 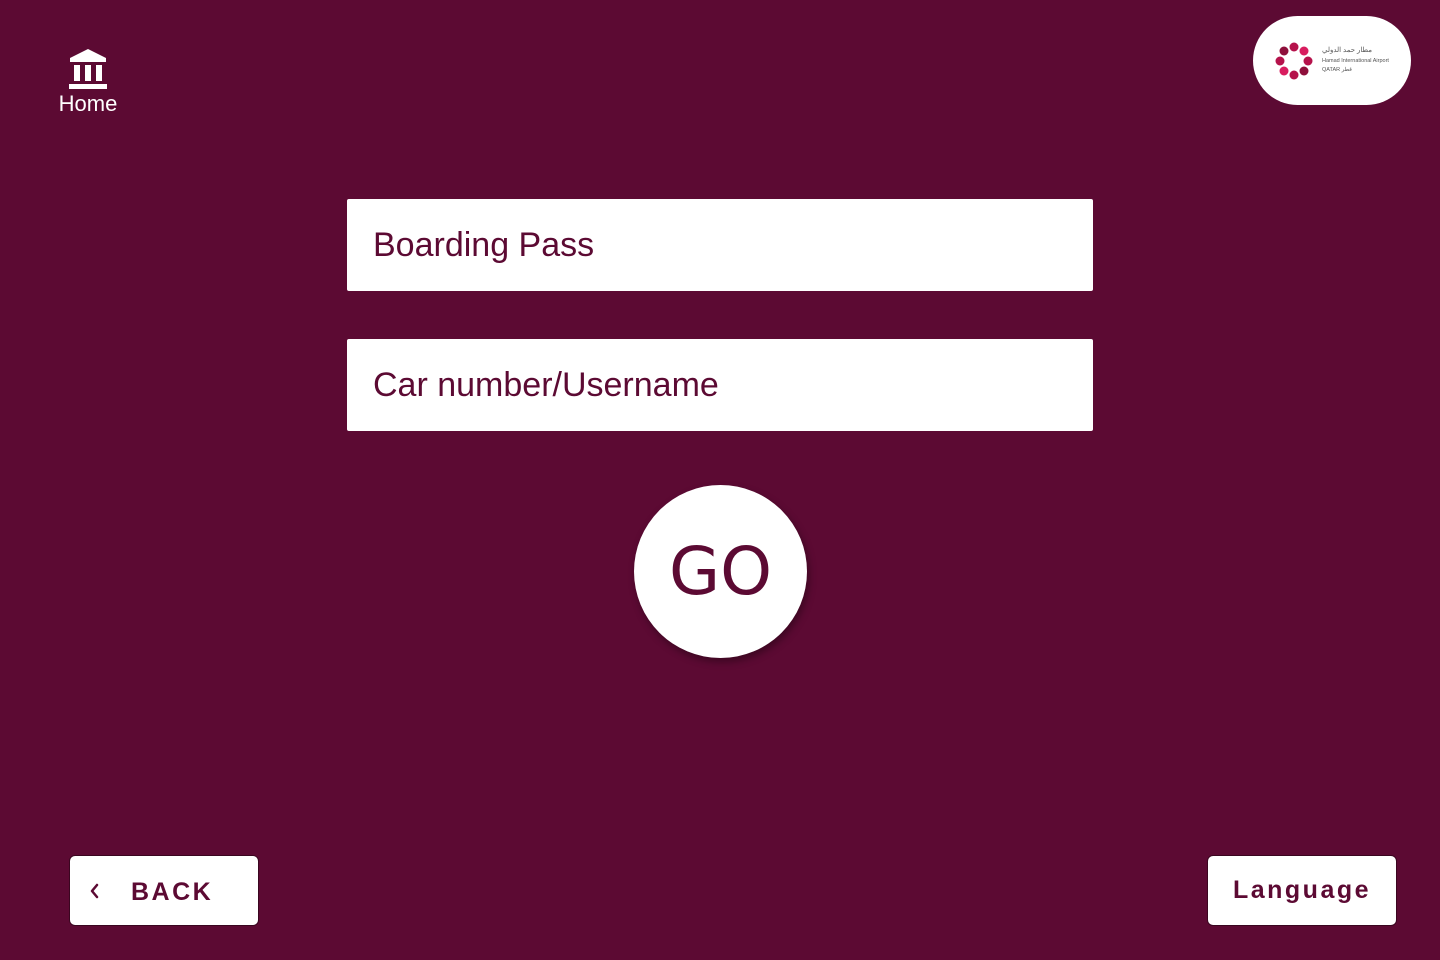 I want to click on logo-text-arabic: مطار حمد الدولي, so click(x=1347, y=50).